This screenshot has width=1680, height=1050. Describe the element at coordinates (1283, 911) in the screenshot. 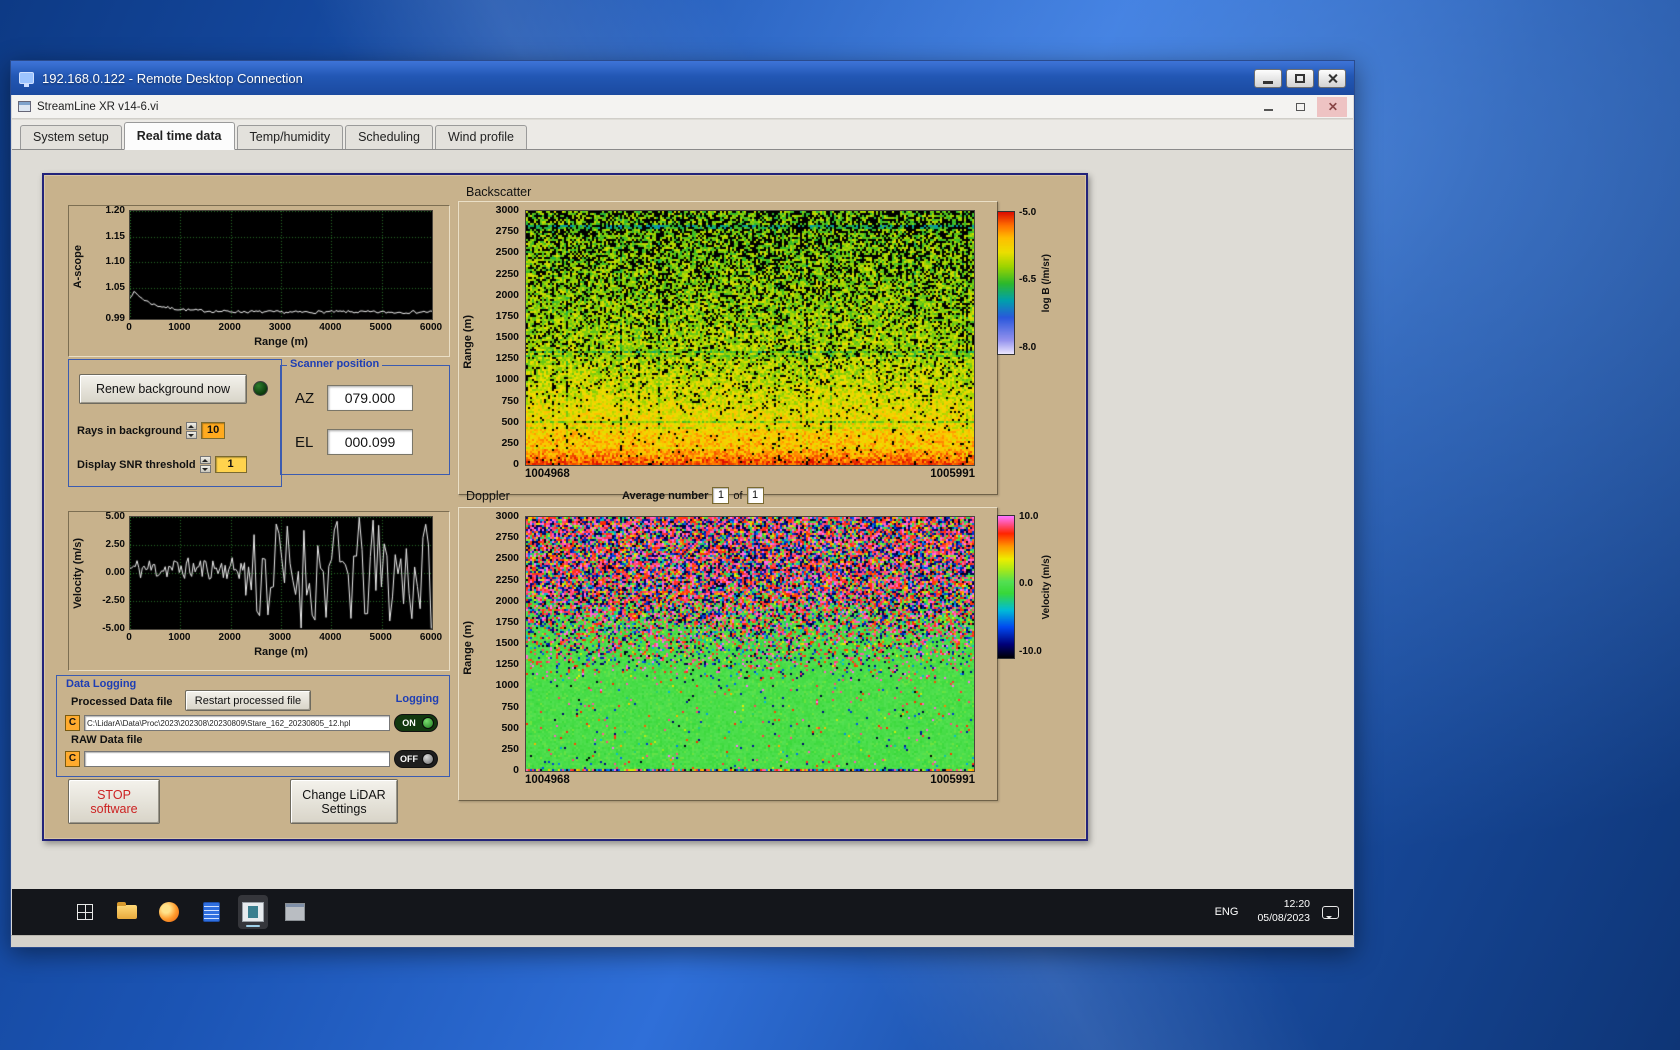

I see `clock: 12:20 05/08/2023` at that location.